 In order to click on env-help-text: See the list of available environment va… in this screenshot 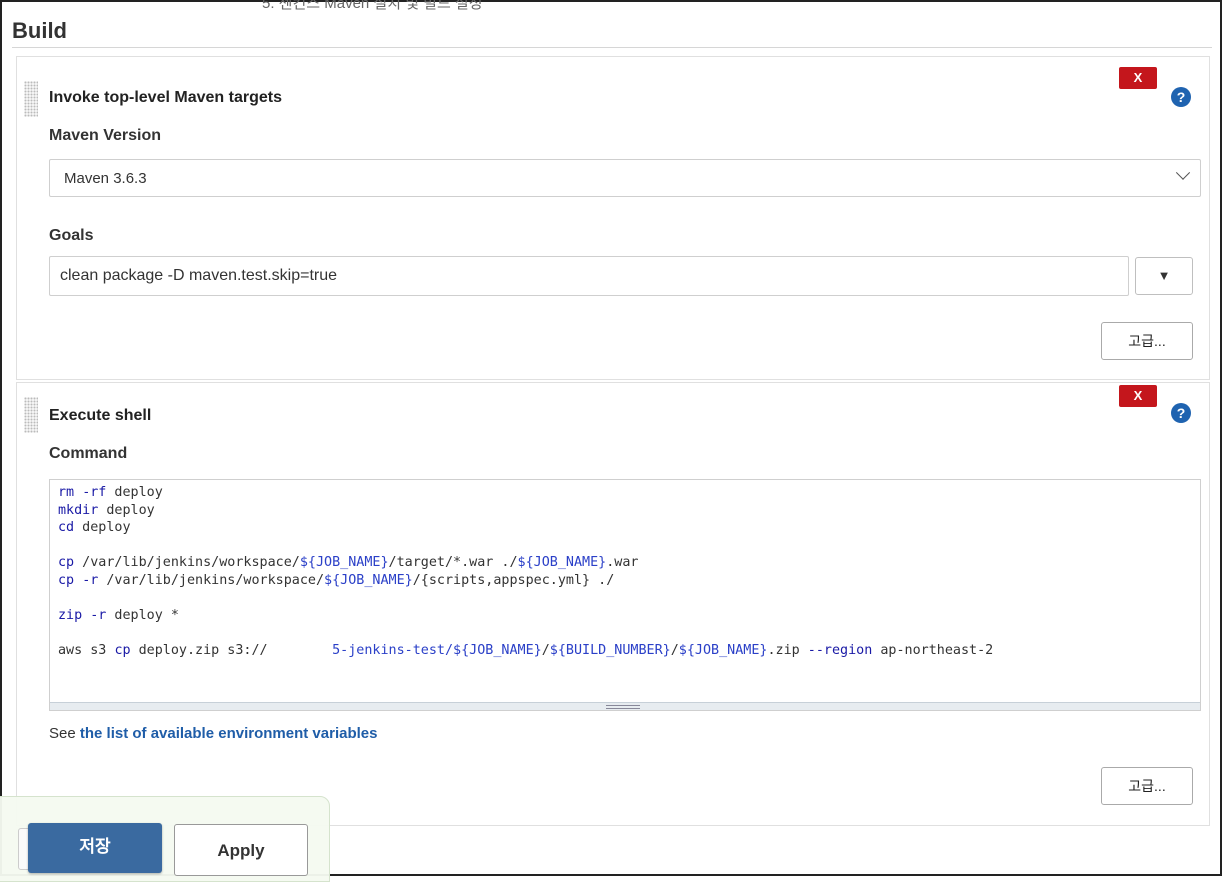, I will do `click(213, 733)`.